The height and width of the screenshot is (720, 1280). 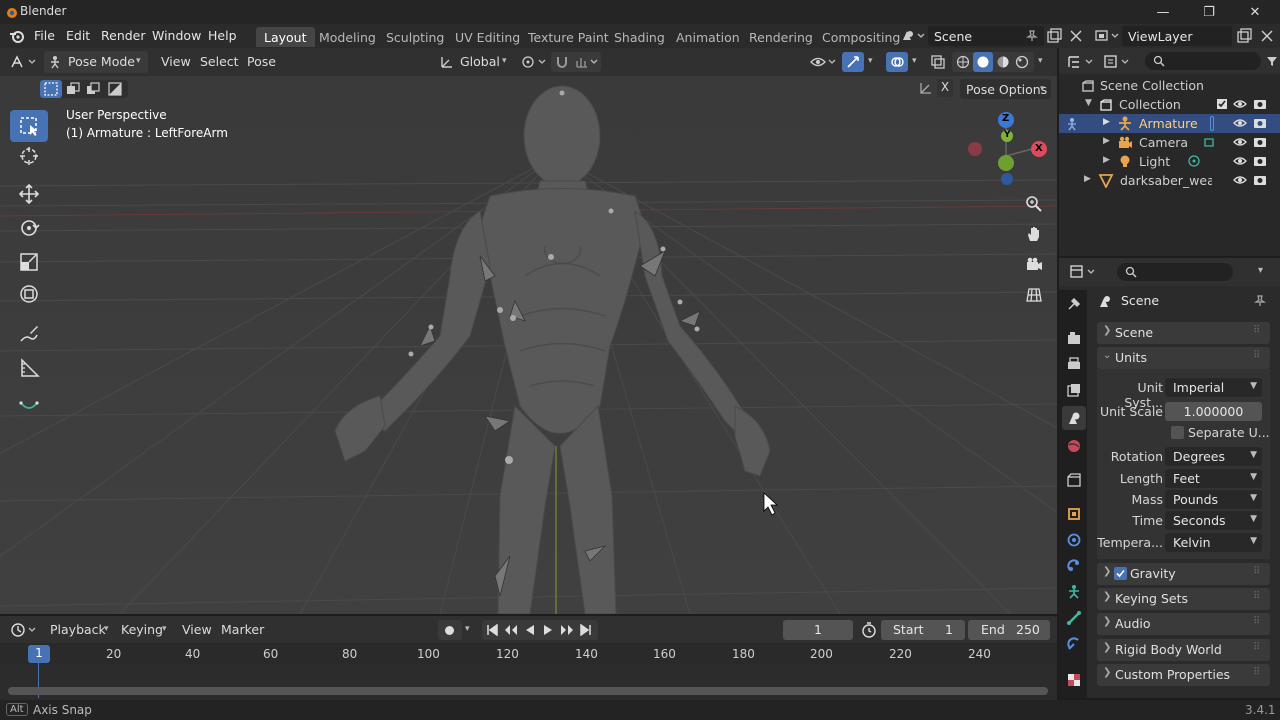 What do you see at coordinates (1034, 204) in the screenshot?
I see `zoom-button` at bounding box center [1034, 204].